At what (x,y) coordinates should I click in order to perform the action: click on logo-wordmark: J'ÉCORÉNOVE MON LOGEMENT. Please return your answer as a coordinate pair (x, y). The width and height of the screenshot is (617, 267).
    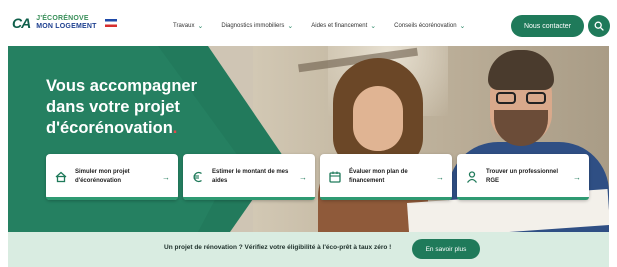
    Looking at the image, I should click on (66, 23).